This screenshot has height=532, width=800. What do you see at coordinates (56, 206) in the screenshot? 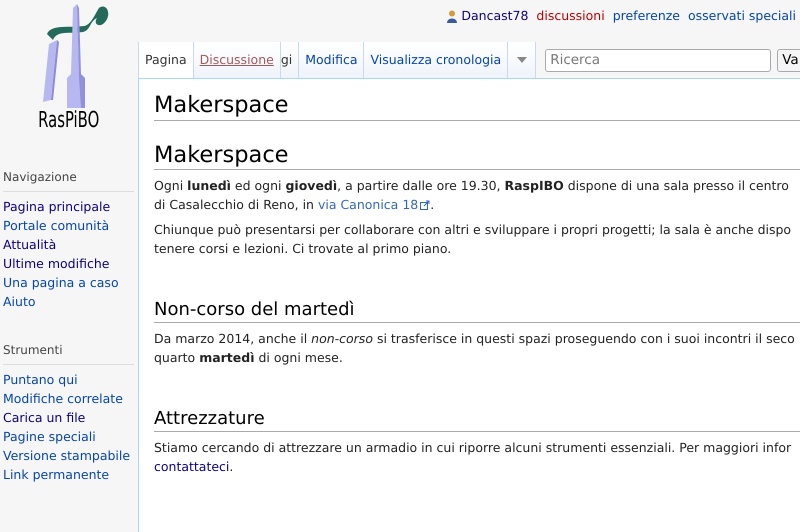
I see `sidebar-link: Pagina principale` at bounding box center [56, 206].